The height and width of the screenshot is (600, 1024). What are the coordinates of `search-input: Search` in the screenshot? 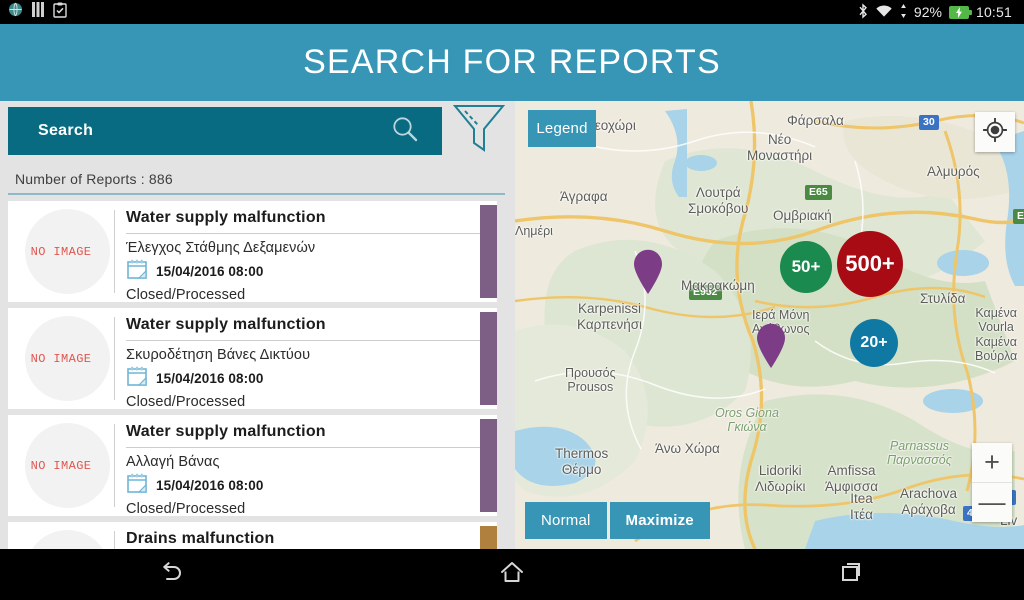 It's located at (225, 131).